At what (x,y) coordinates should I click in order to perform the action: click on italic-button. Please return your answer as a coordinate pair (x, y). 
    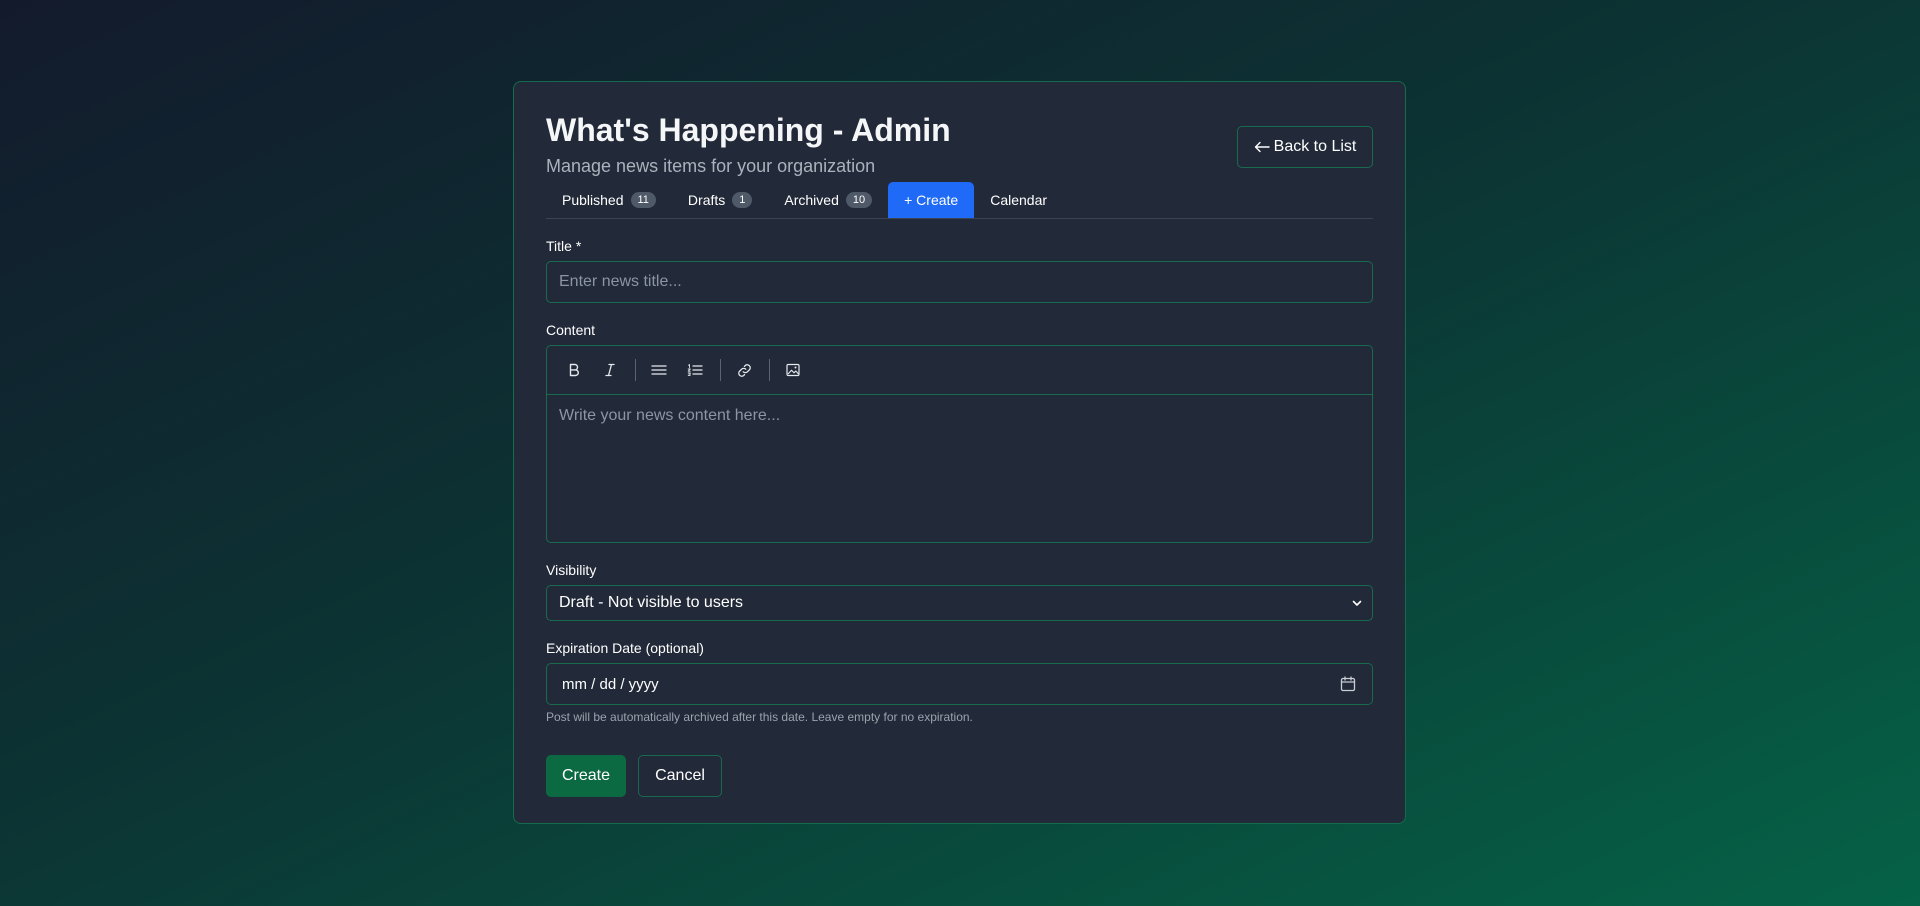
    Looking at the image, I should click on (610, 370).